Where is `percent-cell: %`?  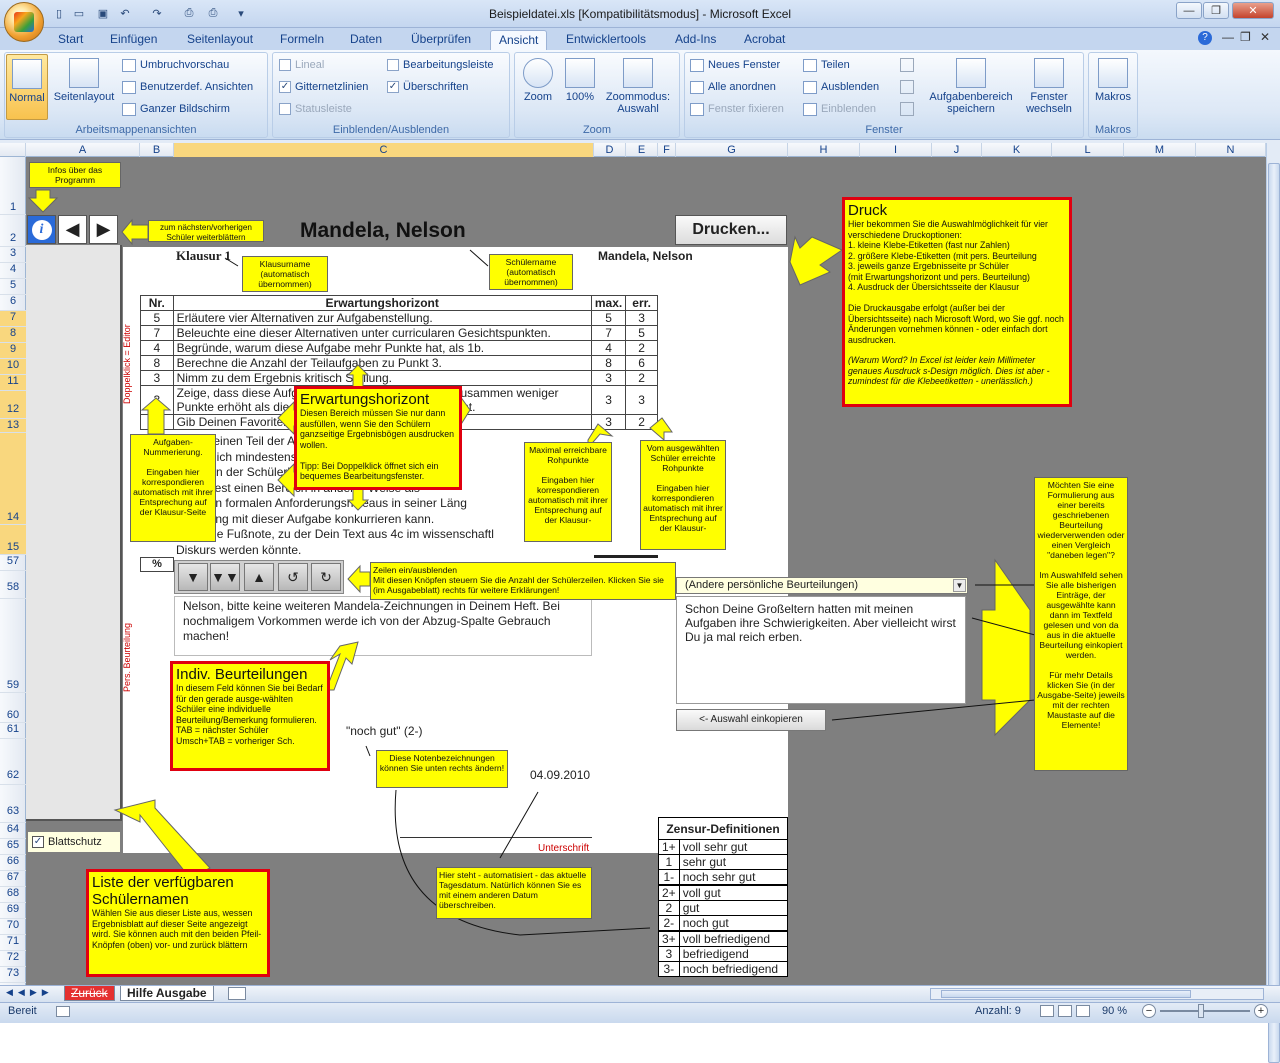
percent-cell: % is located at coordinates (157, 564).